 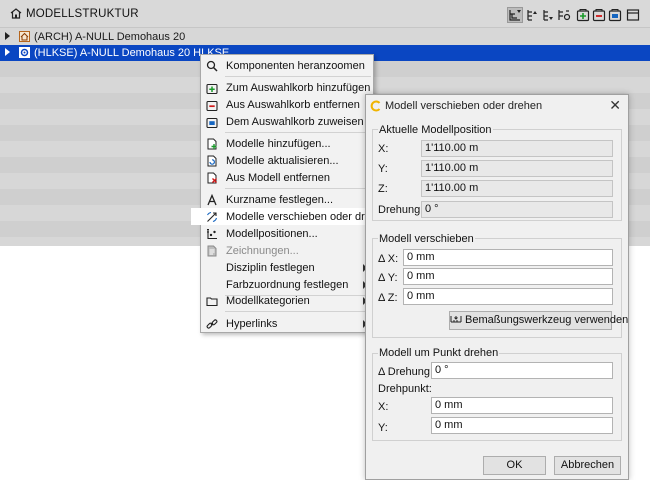 What do you see at coordinates (547, 320) in the screenshot?
I see `measure-tool-label: Bemaßungswerkzeug verwenden` at bounding box center [547, 320].